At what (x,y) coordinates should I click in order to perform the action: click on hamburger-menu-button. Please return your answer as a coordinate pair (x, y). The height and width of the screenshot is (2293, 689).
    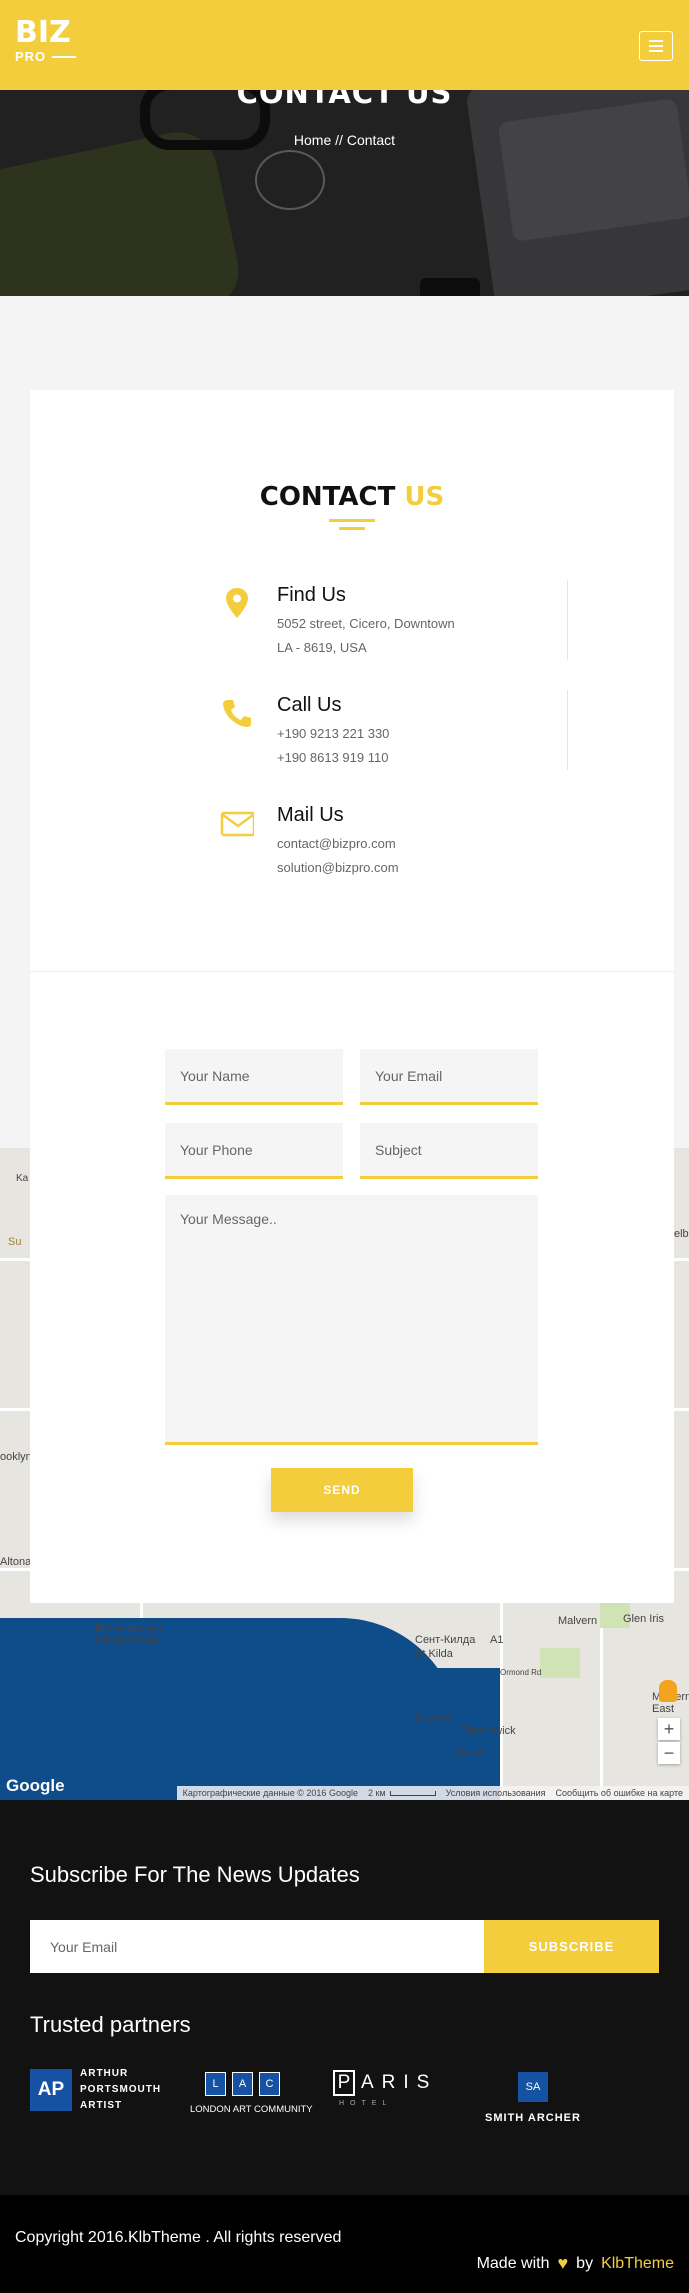
    Looking at the image, I should click on (656, 46).